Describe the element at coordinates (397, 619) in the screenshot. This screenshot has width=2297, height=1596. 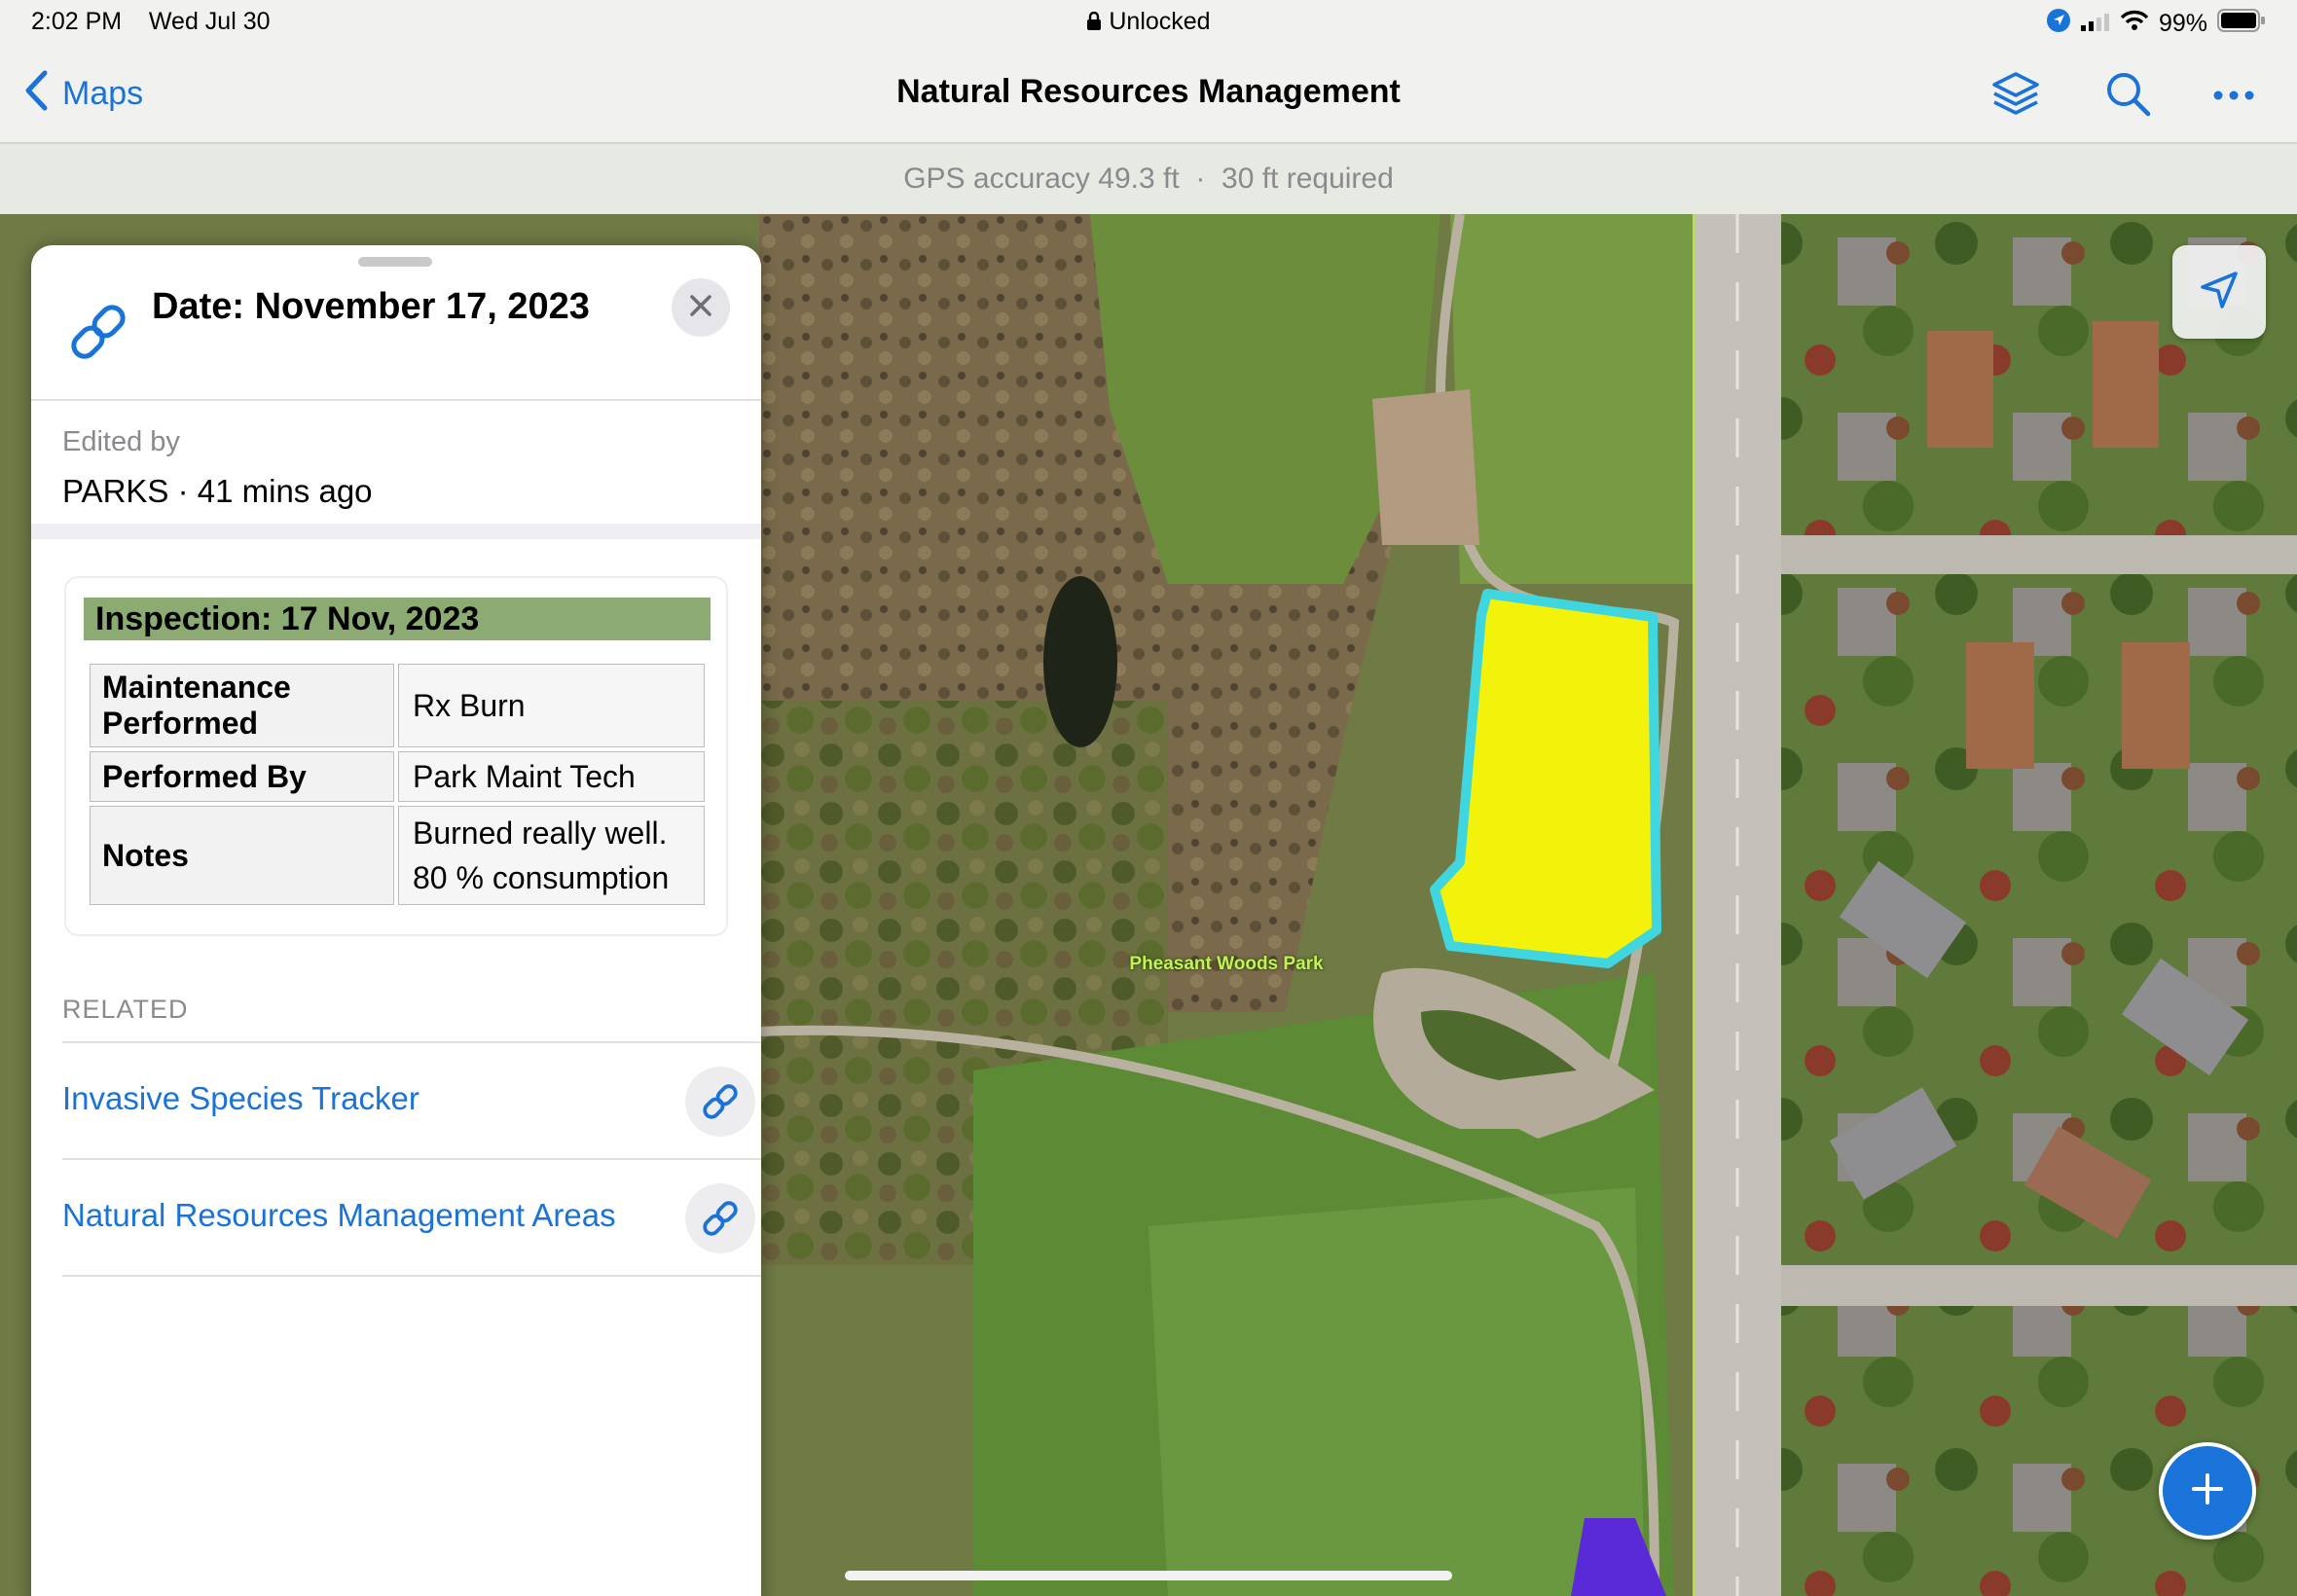
I see `inspection-title: Inspection: 17 Nov, 2023` at that location.